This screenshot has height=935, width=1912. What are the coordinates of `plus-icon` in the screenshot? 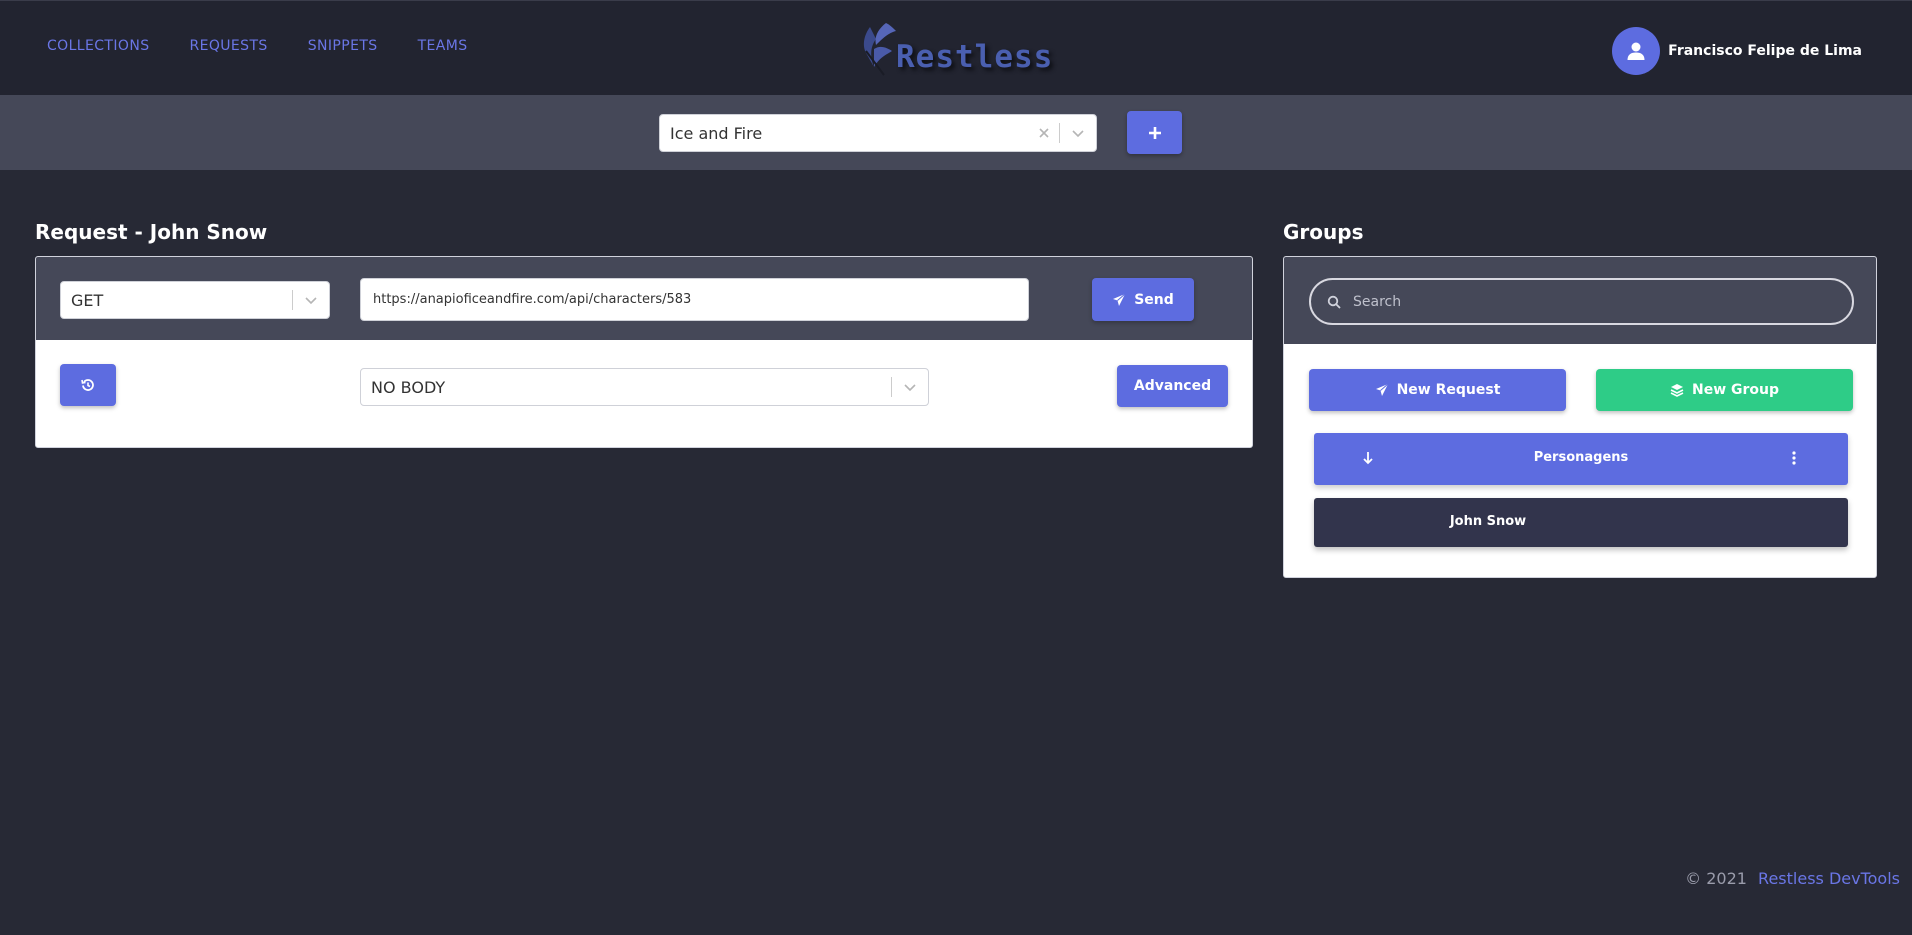 It's located at (1154, 132).